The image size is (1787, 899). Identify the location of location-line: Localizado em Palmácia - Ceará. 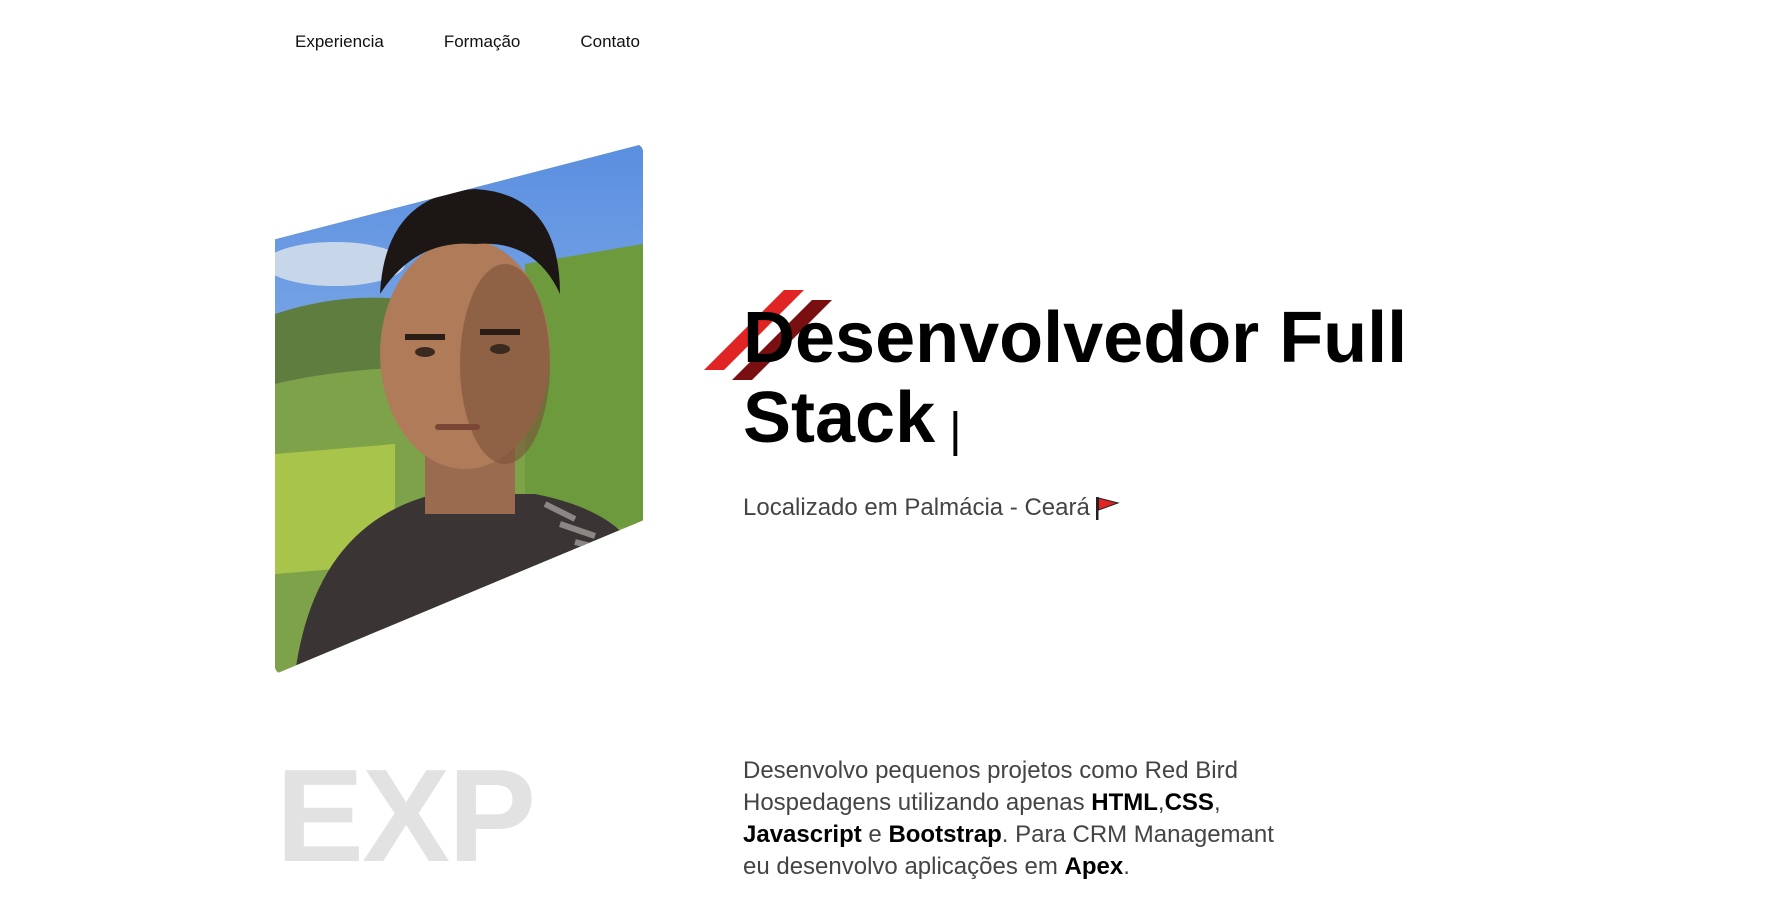
(931, 508).